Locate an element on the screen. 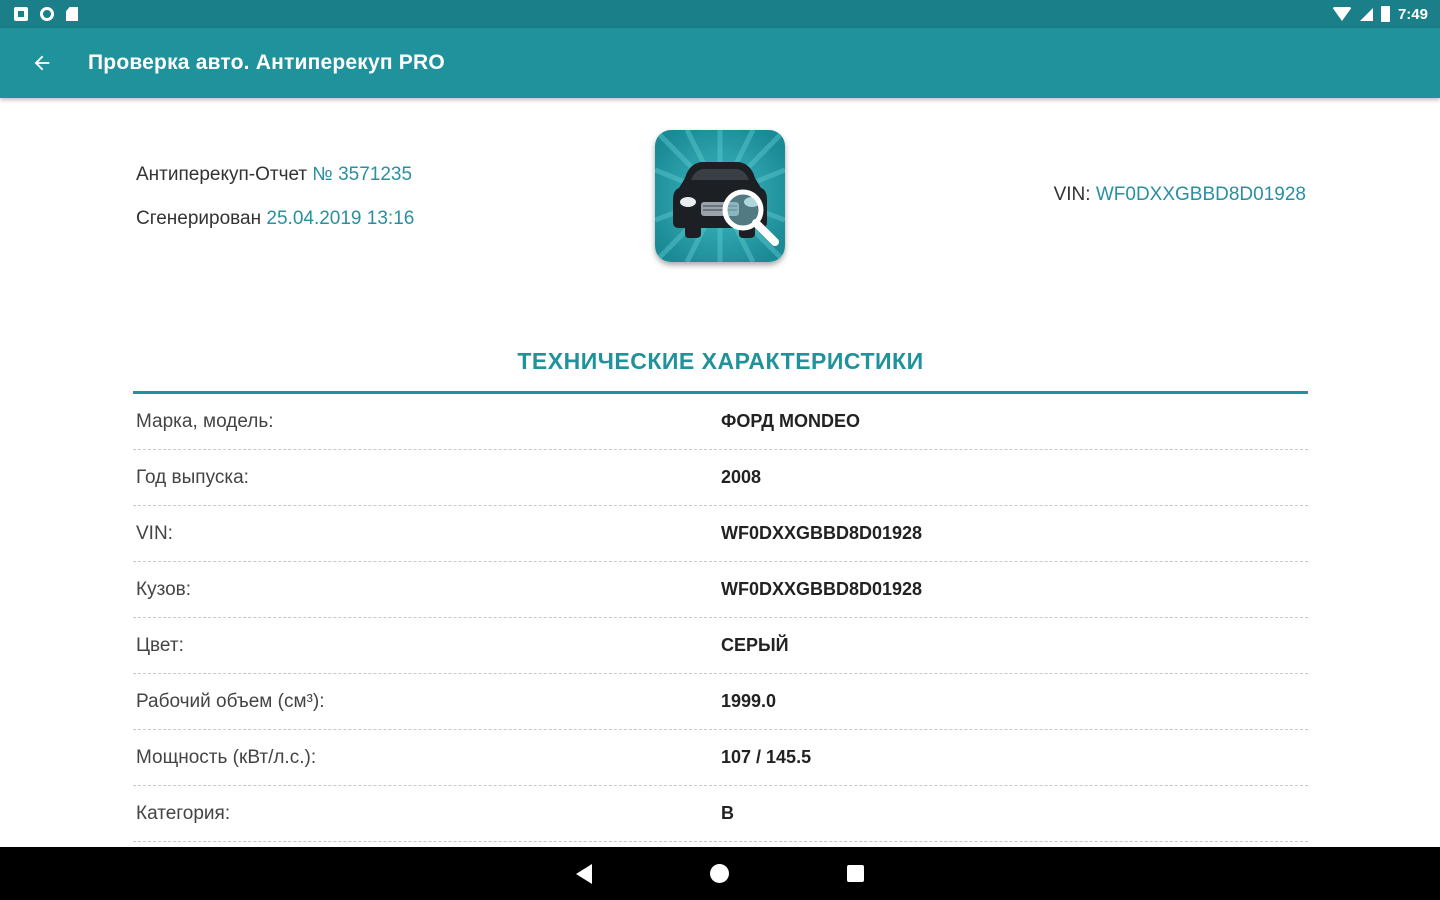 This screenshot has height=900, width=1440. table-row: Кузов: WF0DXXGBBD8D01928 is located at coordinates (720, 590).